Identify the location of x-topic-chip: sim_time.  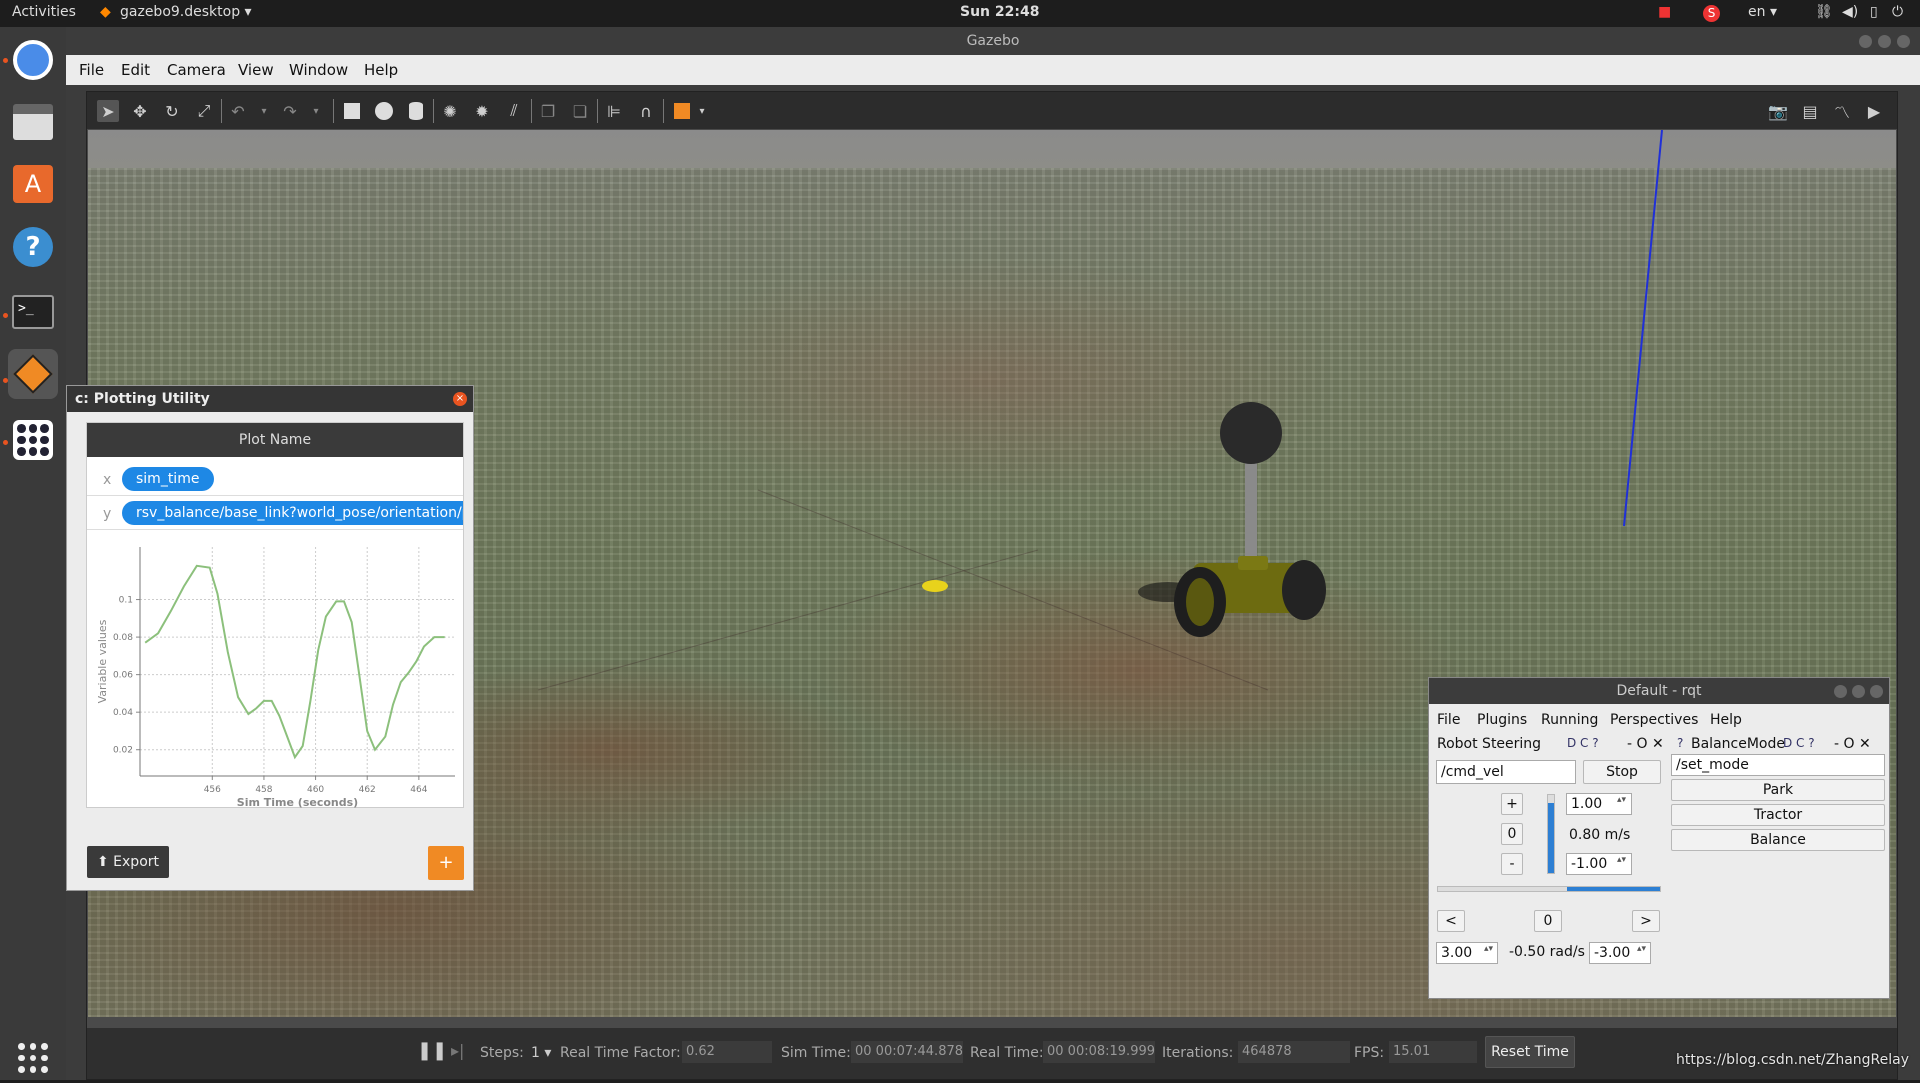
(168, 479).